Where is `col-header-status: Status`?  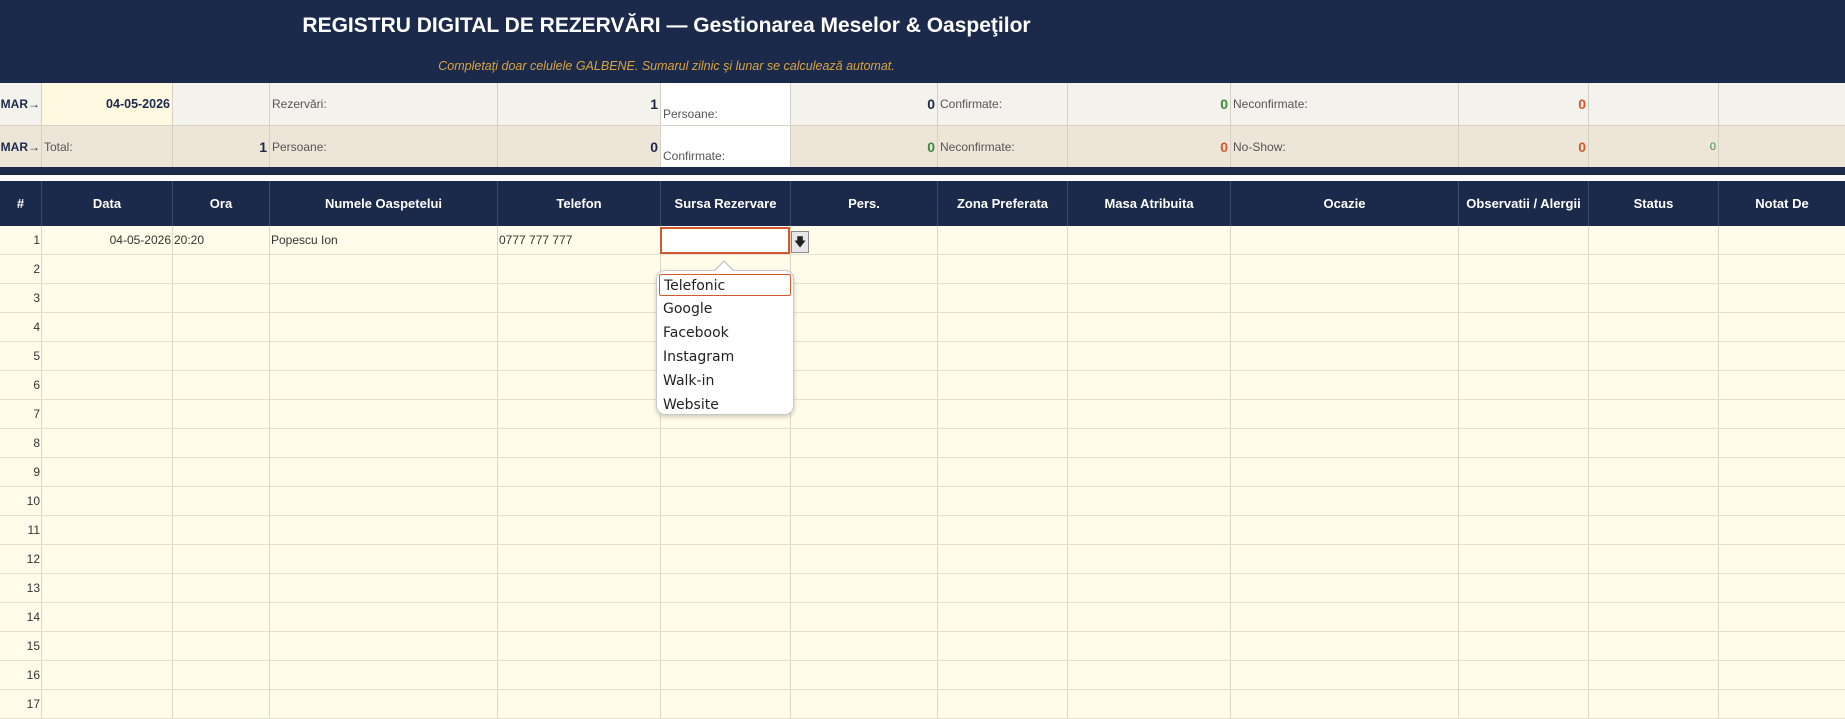
col-header-status: Status is located at coordinates (1654, 203).